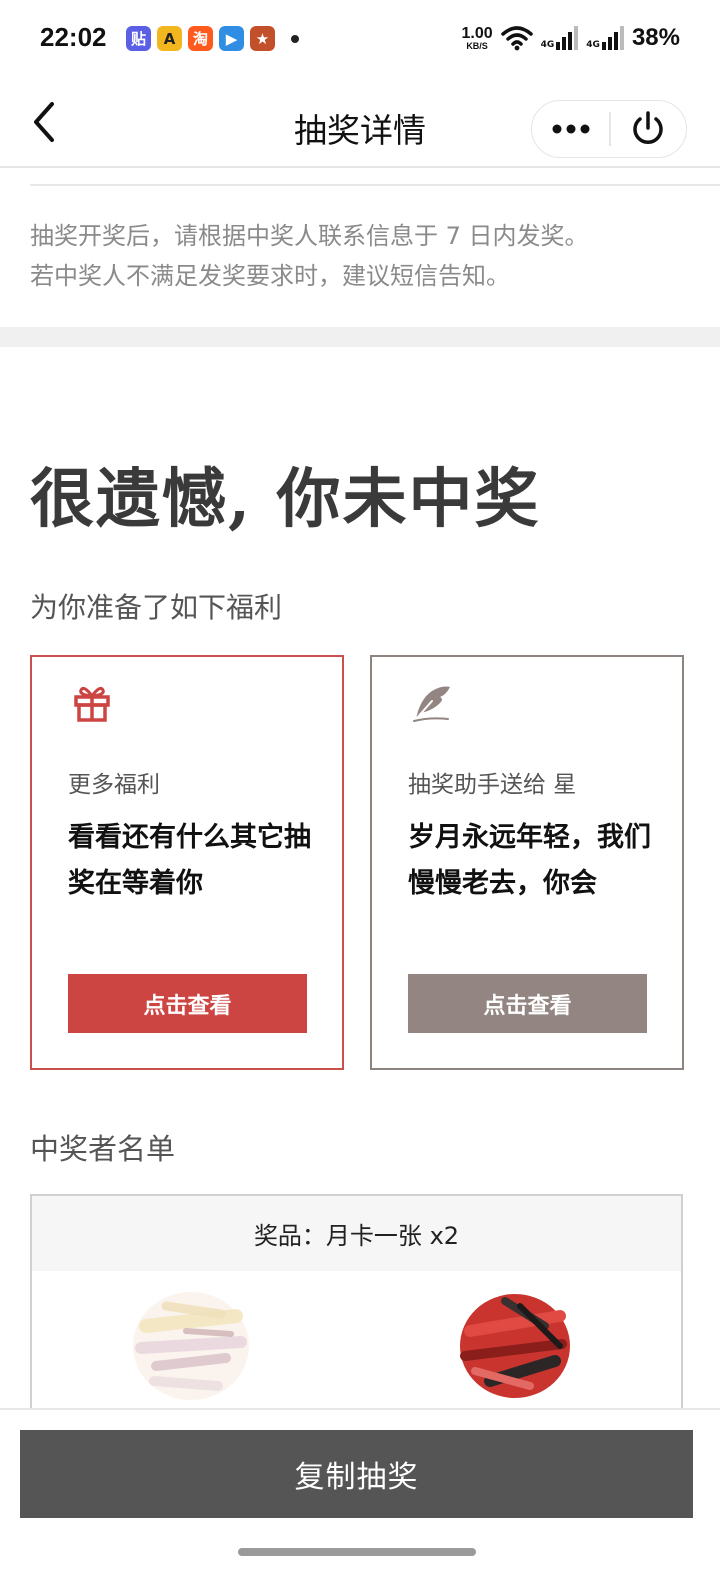 The image size is (720, 1584). I want to click on game-app-icon: ★, so click(262, 38).